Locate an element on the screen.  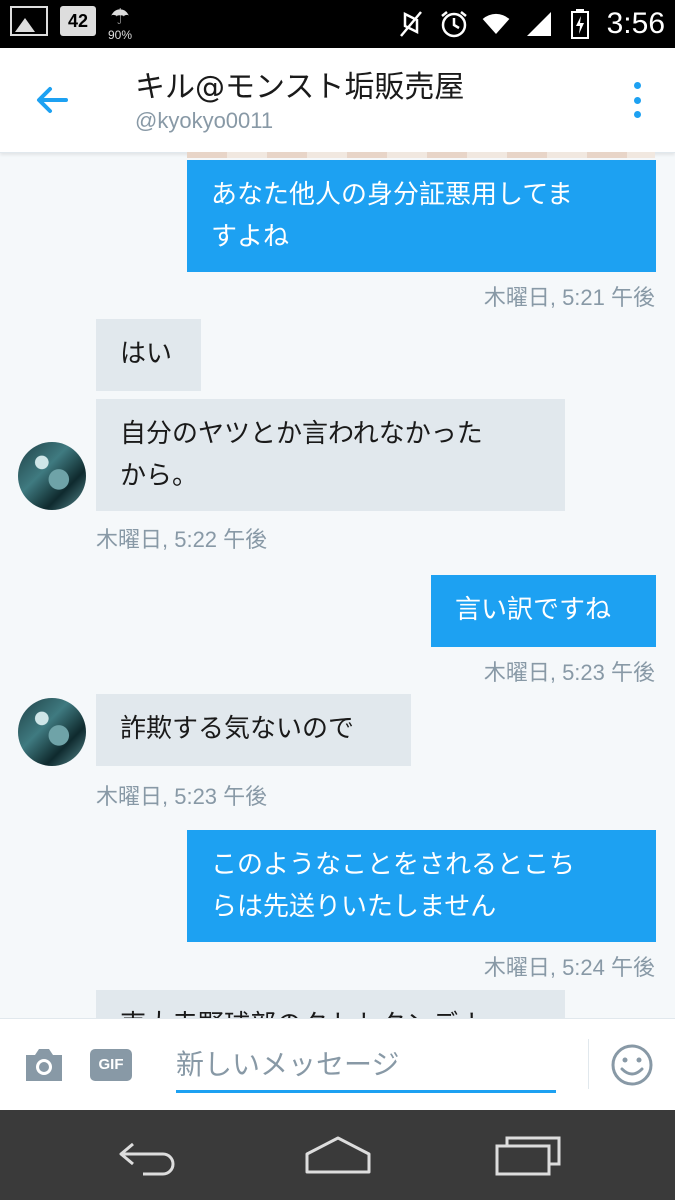
emoji-button is located at coordinates (632, 1065).